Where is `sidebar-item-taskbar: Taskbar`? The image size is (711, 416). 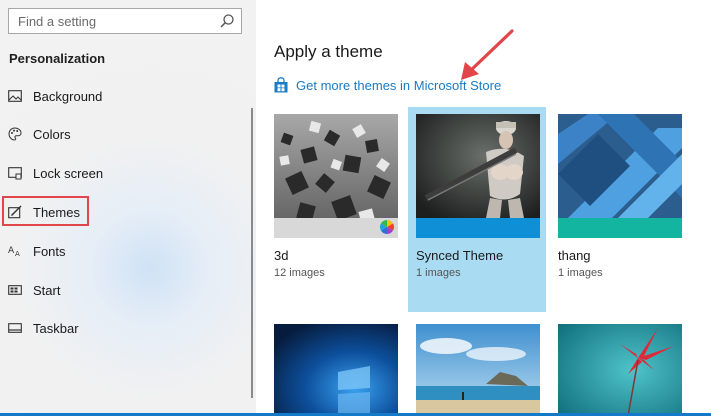
sidebar-item-taskbar: Taskbar is located at coordinates (125, 328).